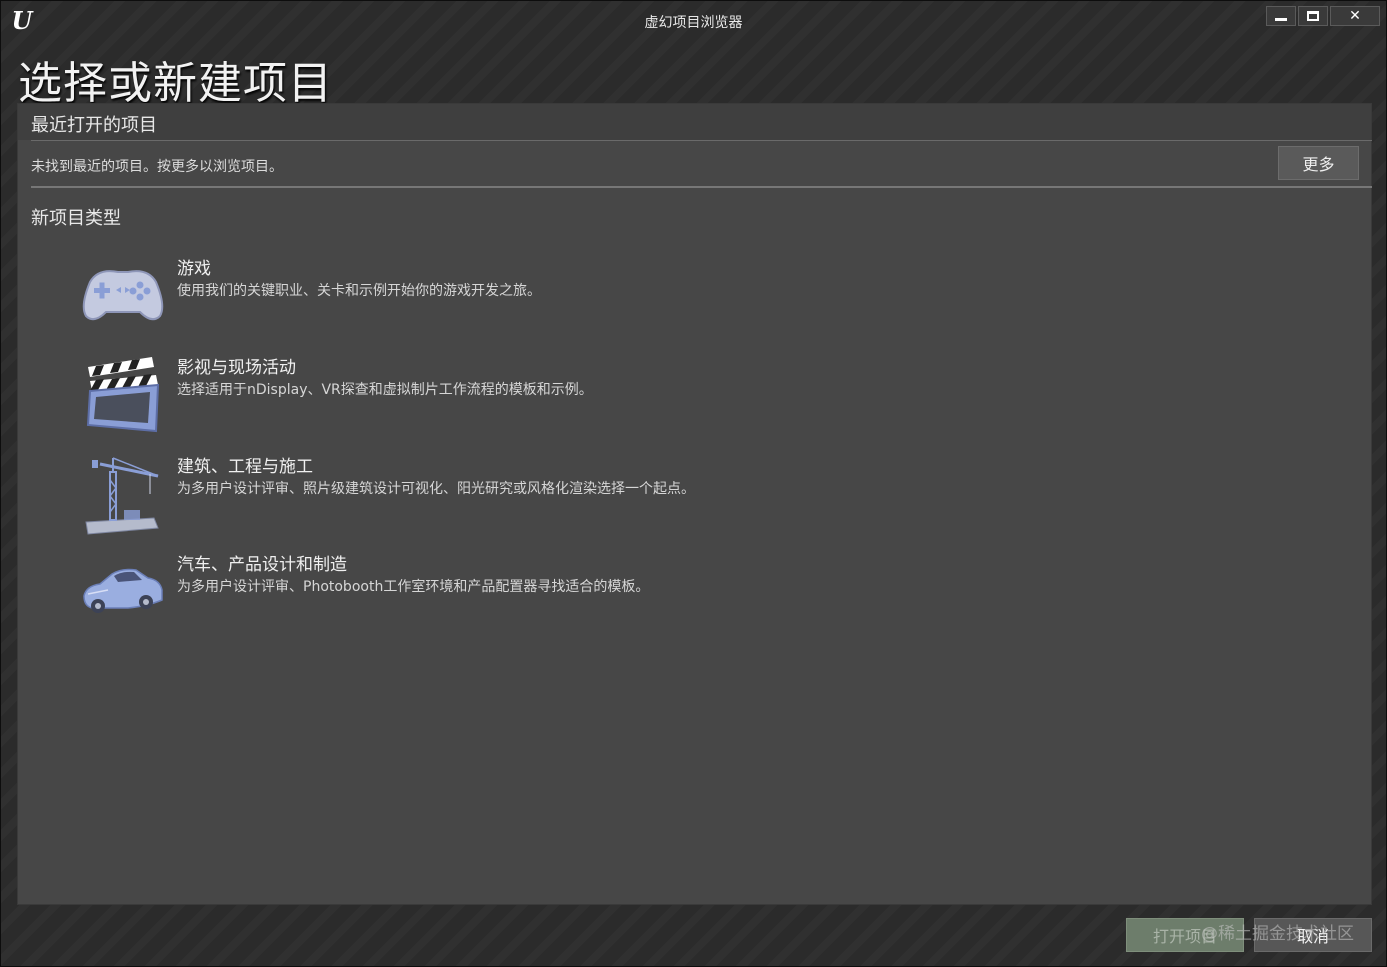  Describe the element at coordinates (122, 496) in the screenshot. I see `crane-icon` at that location.